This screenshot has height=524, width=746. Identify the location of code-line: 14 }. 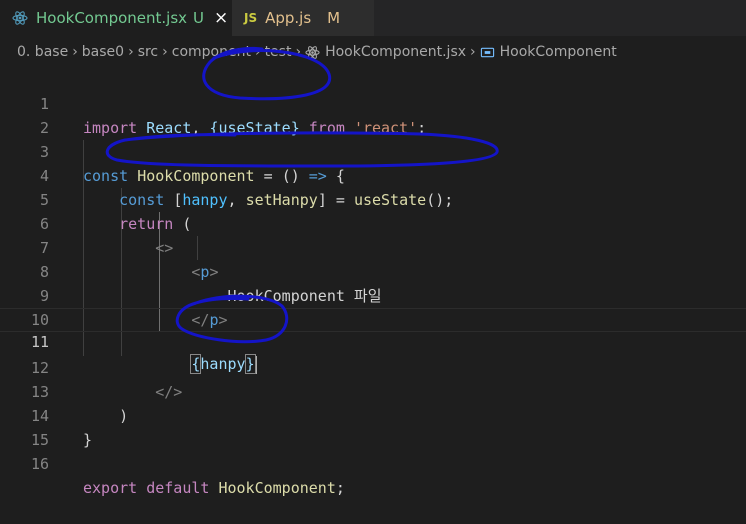
(373, 414).